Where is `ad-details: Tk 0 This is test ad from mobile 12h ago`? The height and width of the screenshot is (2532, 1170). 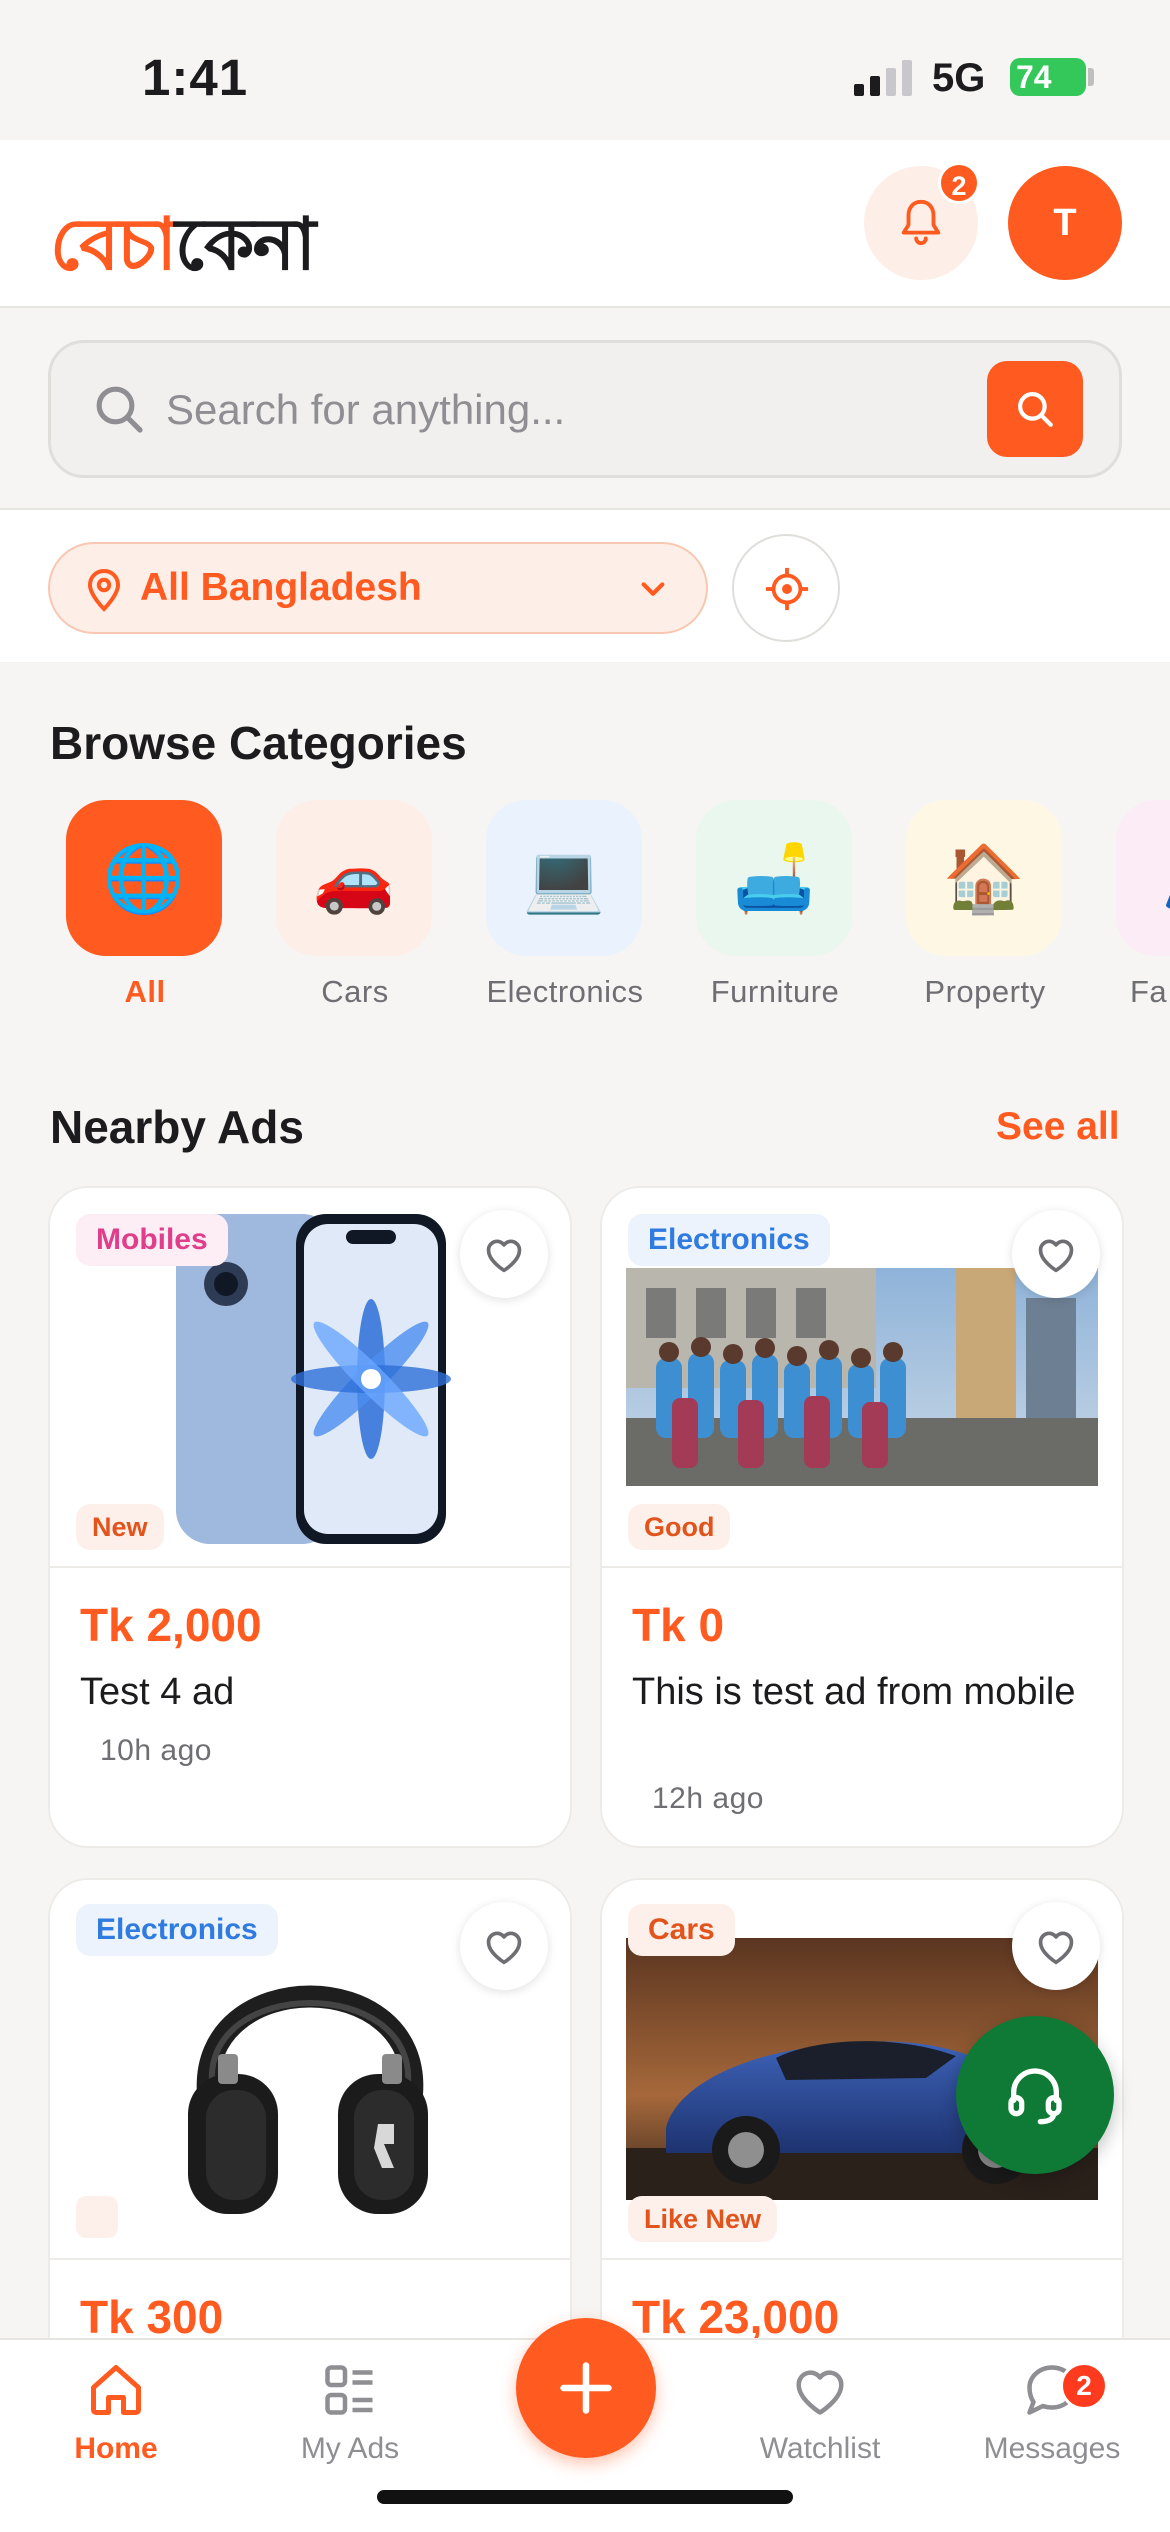 ad-details: Tk 0 This is test ad from mobile 12h ago is located at coordinates (862, 1706).